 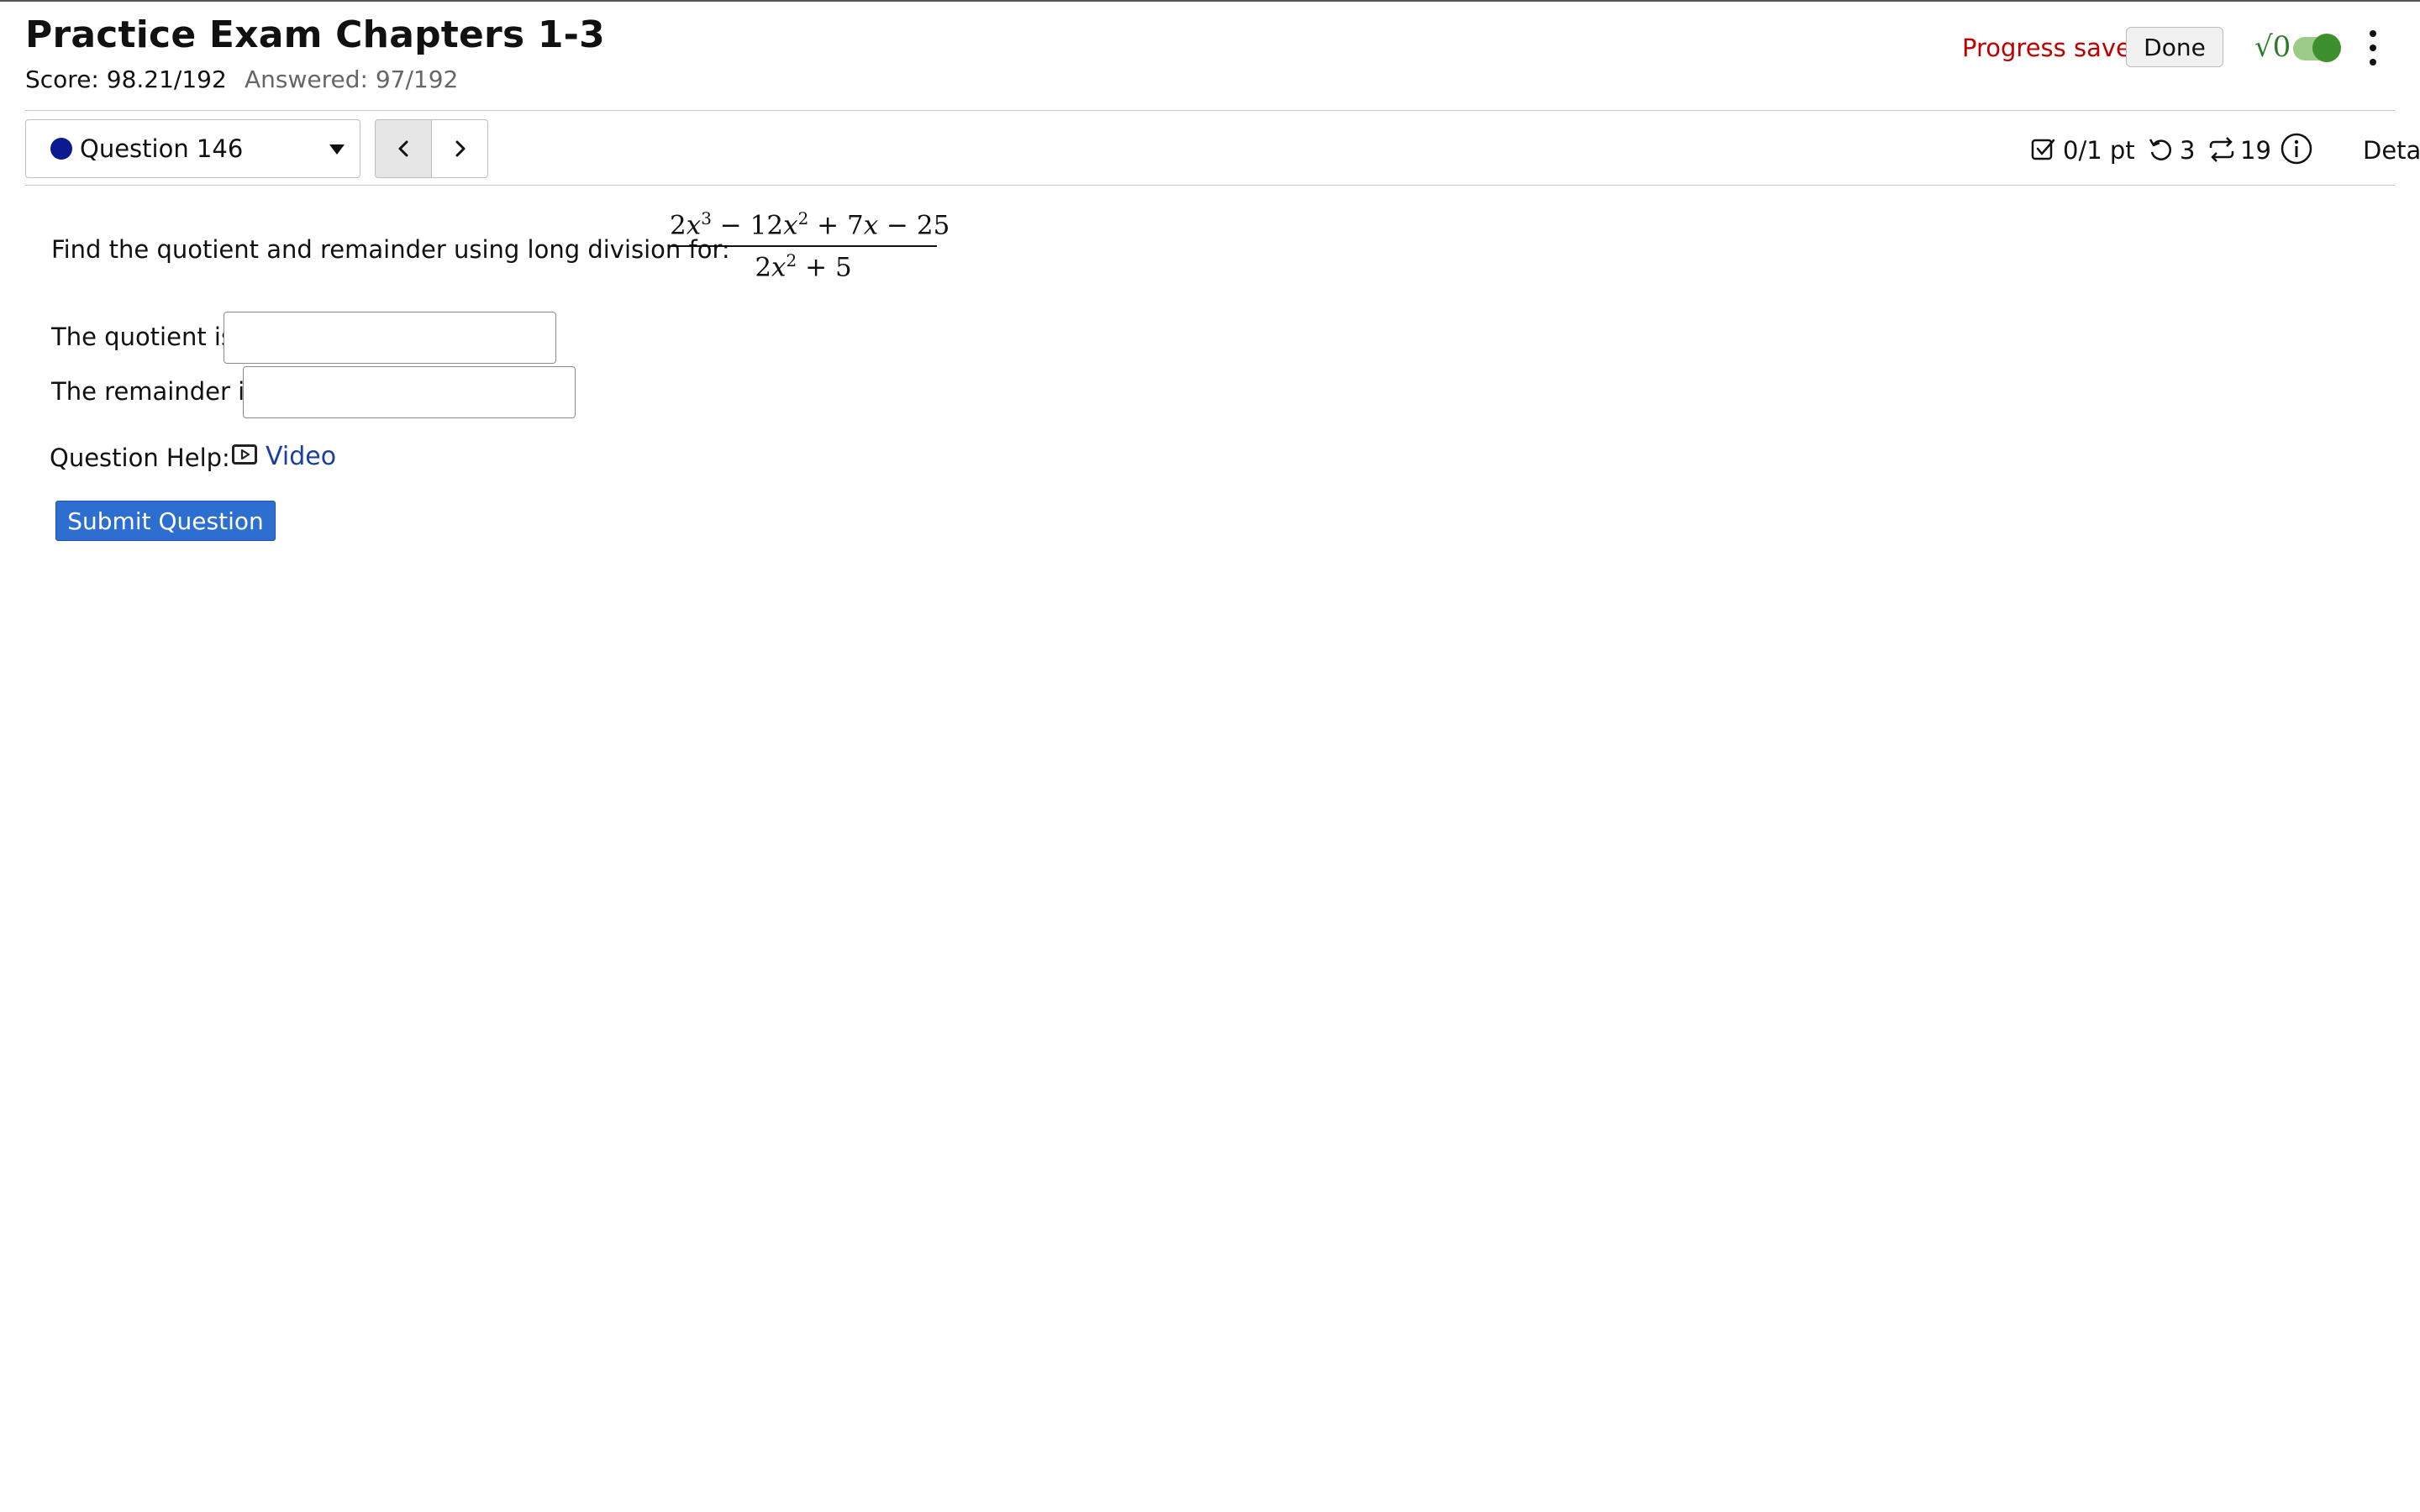 I want to click on question-help-label: Question Help:, so click(x=140, y=458).